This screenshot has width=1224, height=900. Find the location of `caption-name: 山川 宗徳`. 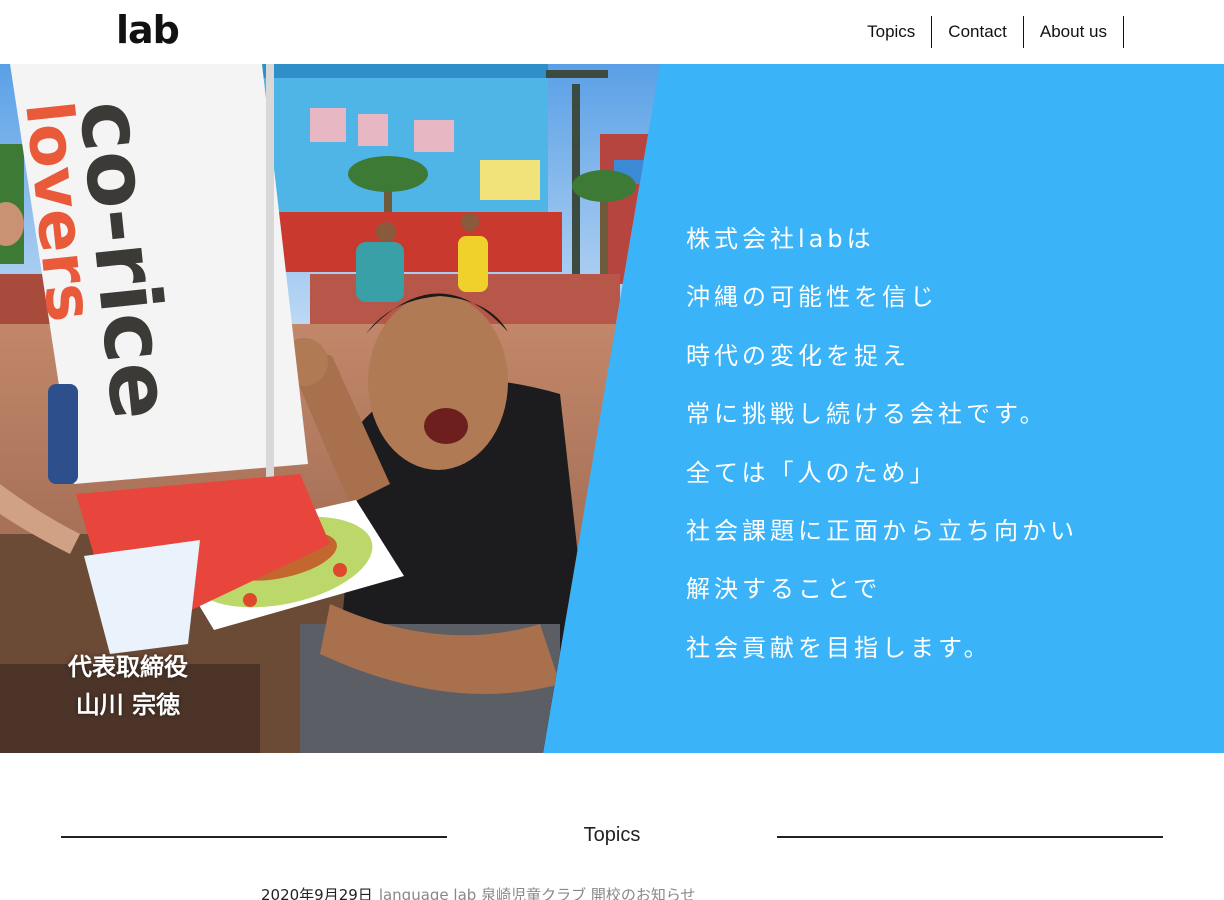

caption-name: 山川 宗徳 is located at coordinates (128, 705).